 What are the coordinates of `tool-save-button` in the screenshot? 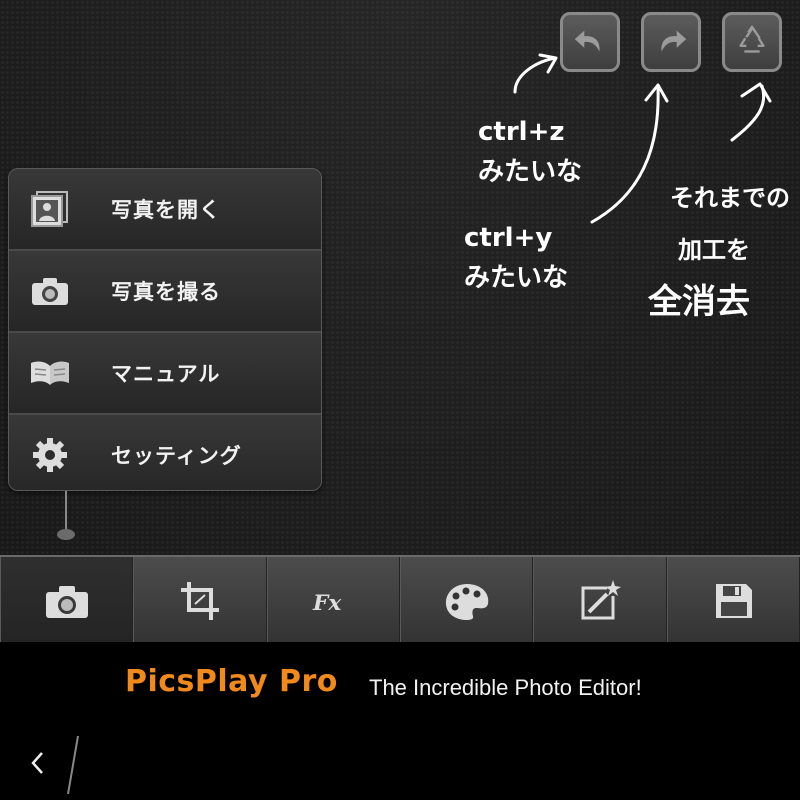 It's located at (733, 600).